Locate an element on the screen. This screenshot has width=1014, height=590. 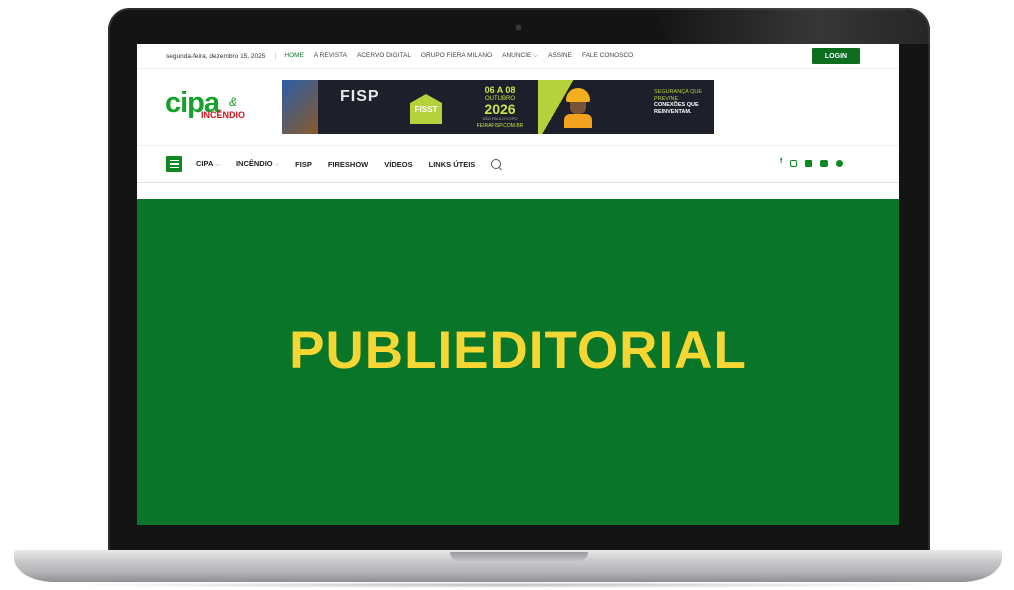
toplink-fale-conosco: FALE CONOSCO is located at coordinates (607, 56).